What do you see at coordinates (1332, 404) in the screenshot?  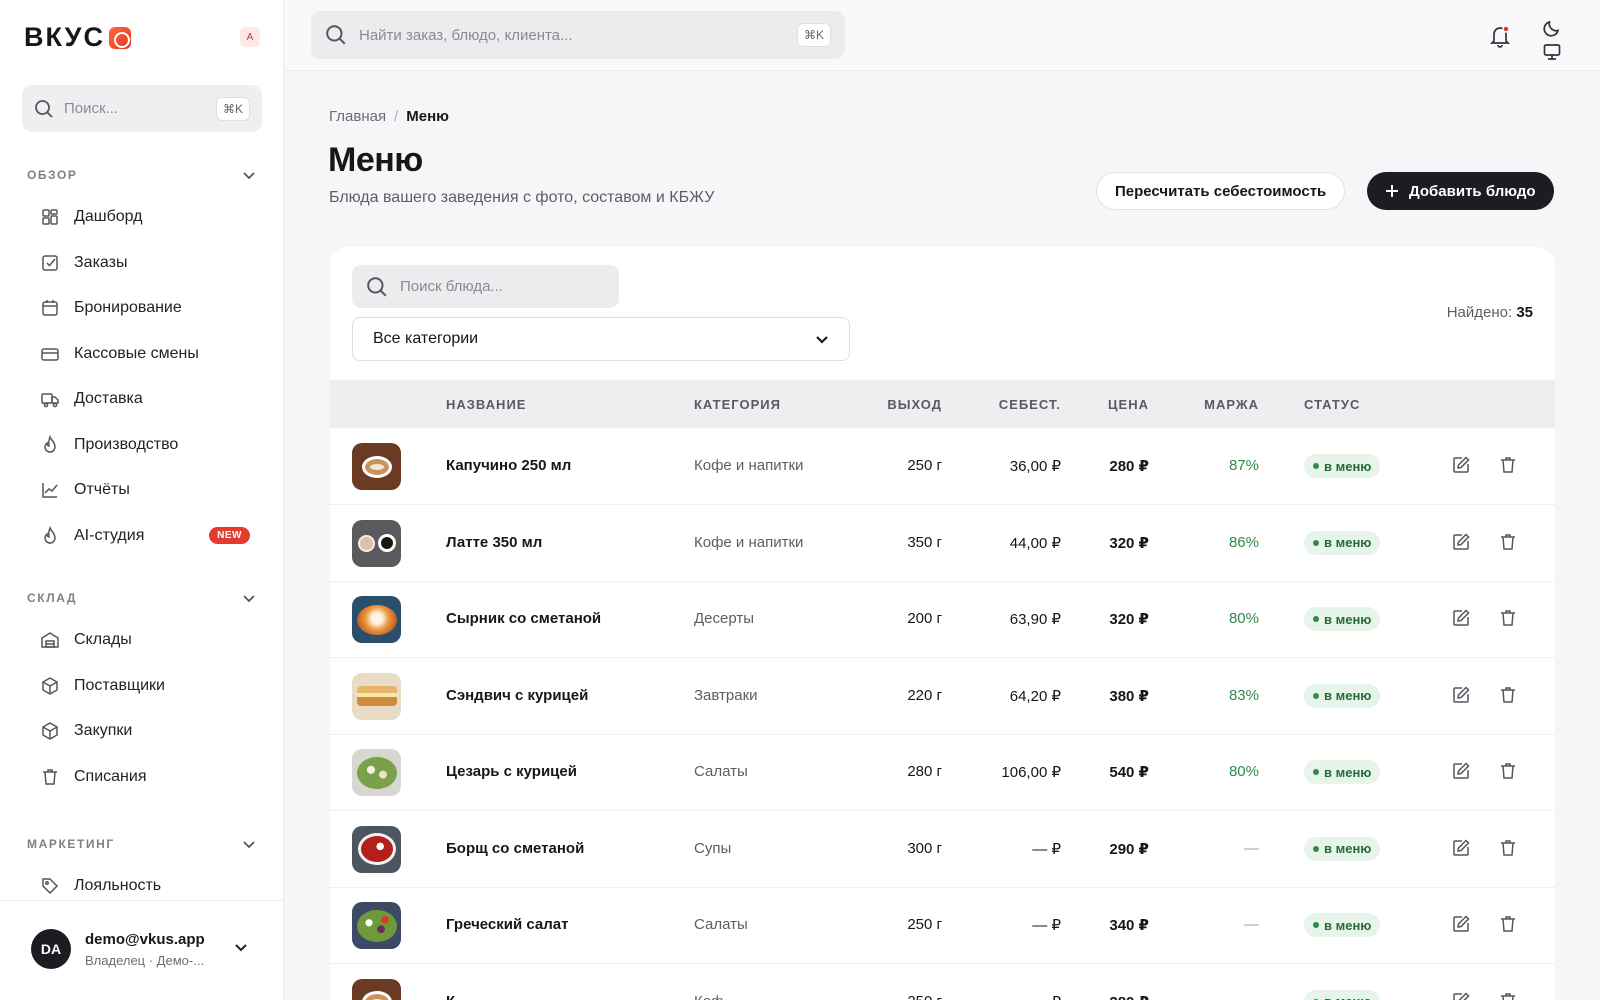 I see `col-status: СТАТУС` at bounding box center [1332, 404].